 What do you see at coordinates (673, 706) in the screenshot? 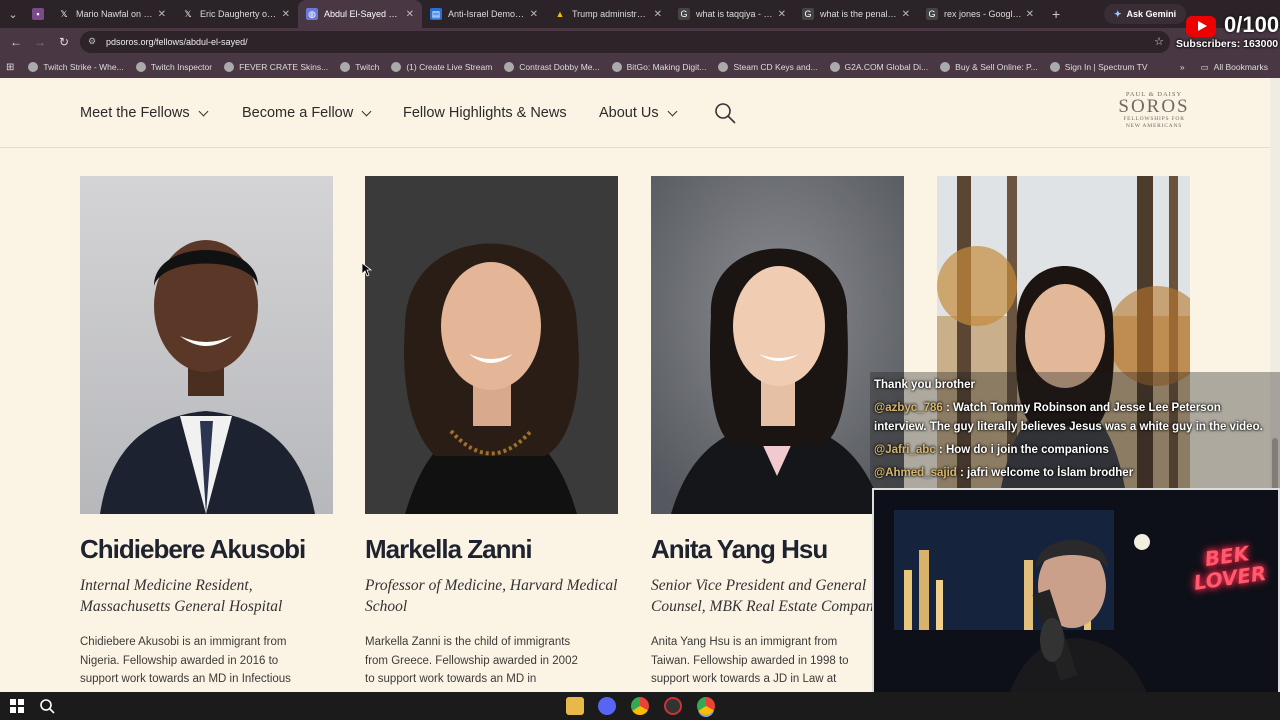
I see `obs-icon` at bounding box center [673, 706].